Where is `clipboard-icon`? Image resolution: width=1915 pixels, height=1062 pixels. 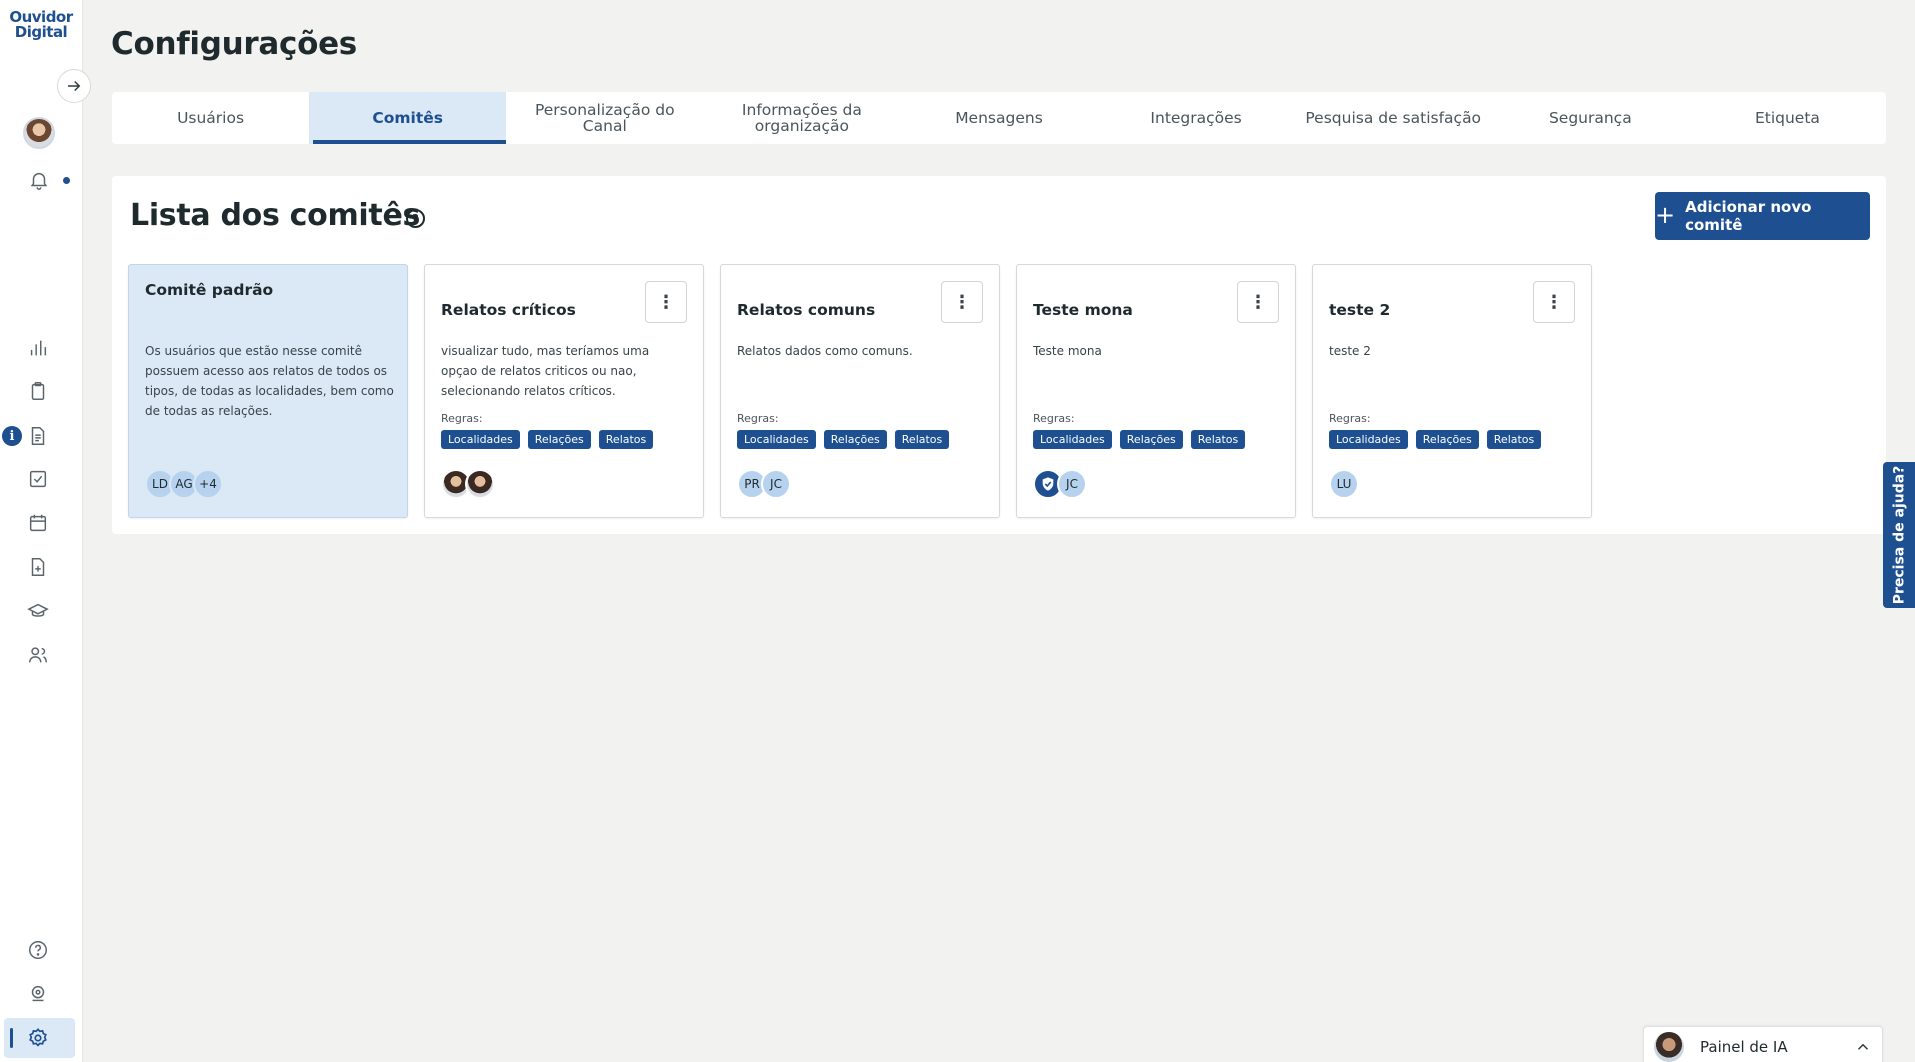
clipboard-icon is located at coordinates (38, 391).